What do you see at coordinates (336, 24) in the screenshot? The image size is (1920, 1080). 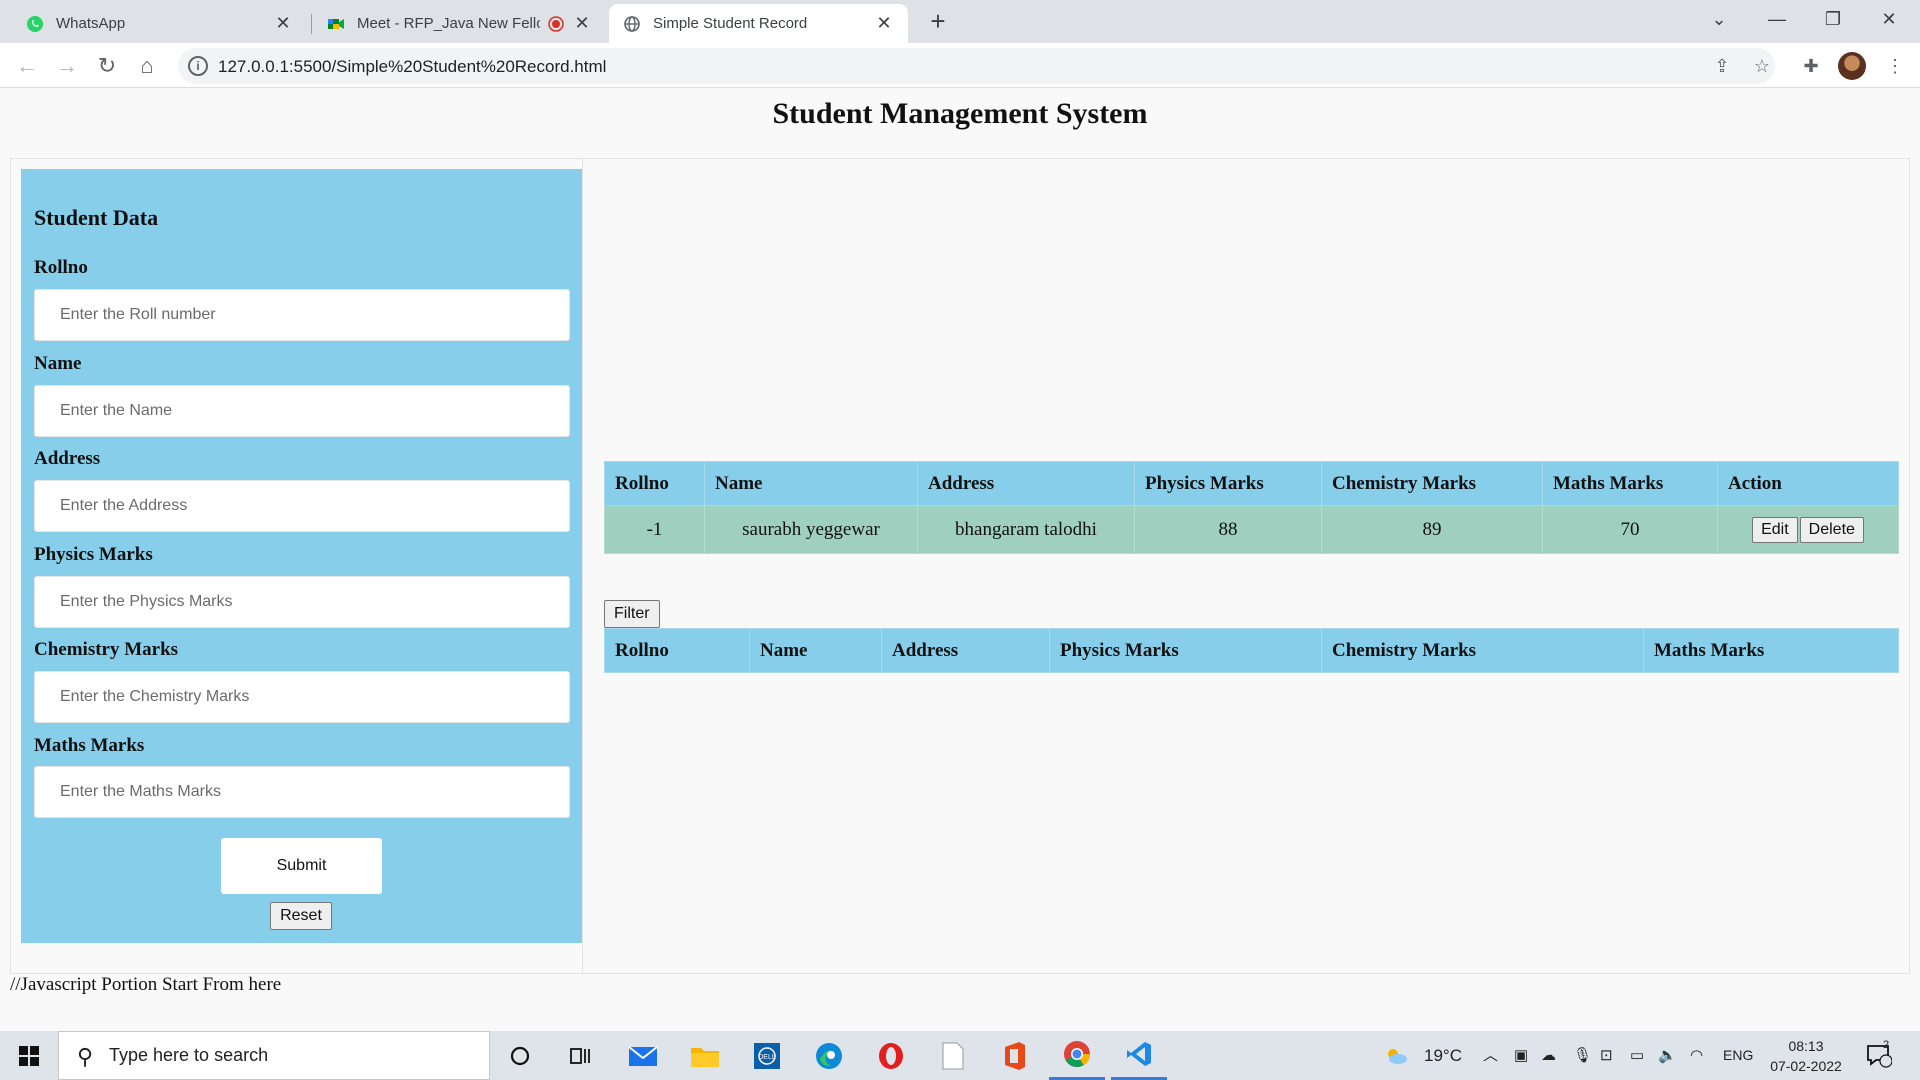 I see `google-meet-icon` at bounding box center [336, 24].